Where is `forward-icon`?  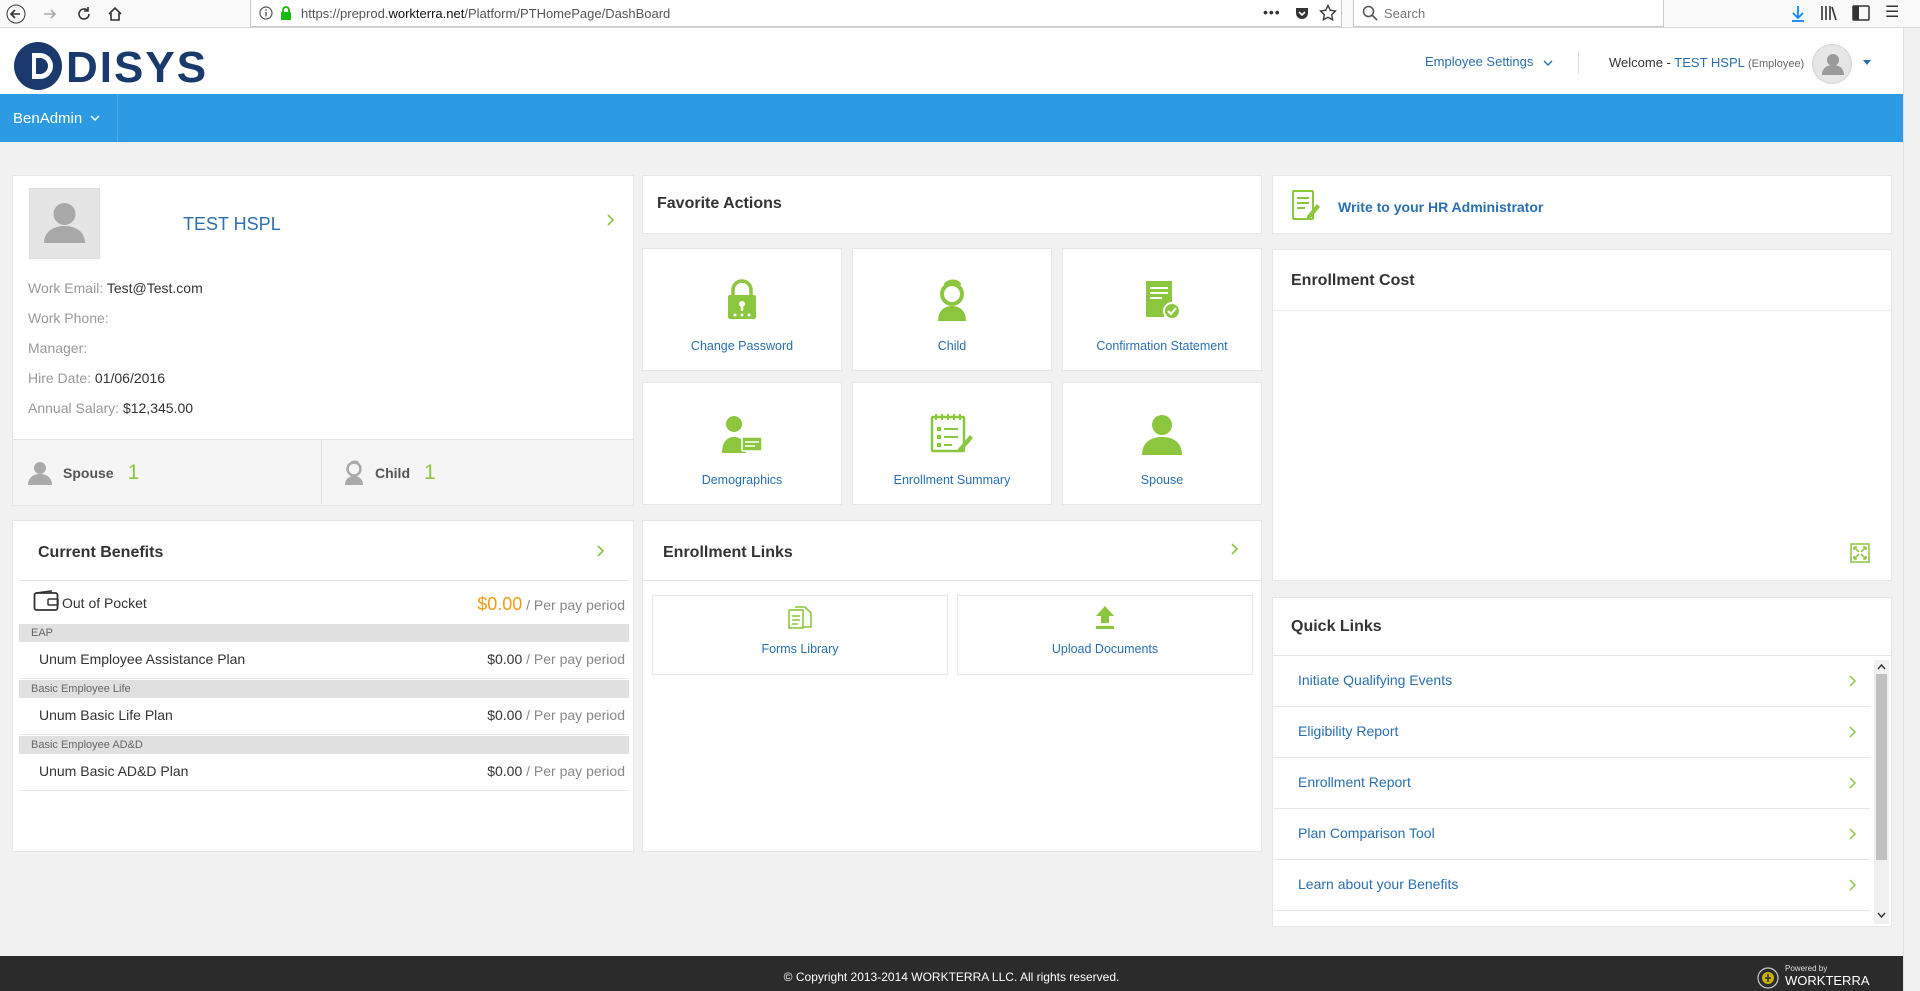 forward-icon is located at coordinates (50, 14).